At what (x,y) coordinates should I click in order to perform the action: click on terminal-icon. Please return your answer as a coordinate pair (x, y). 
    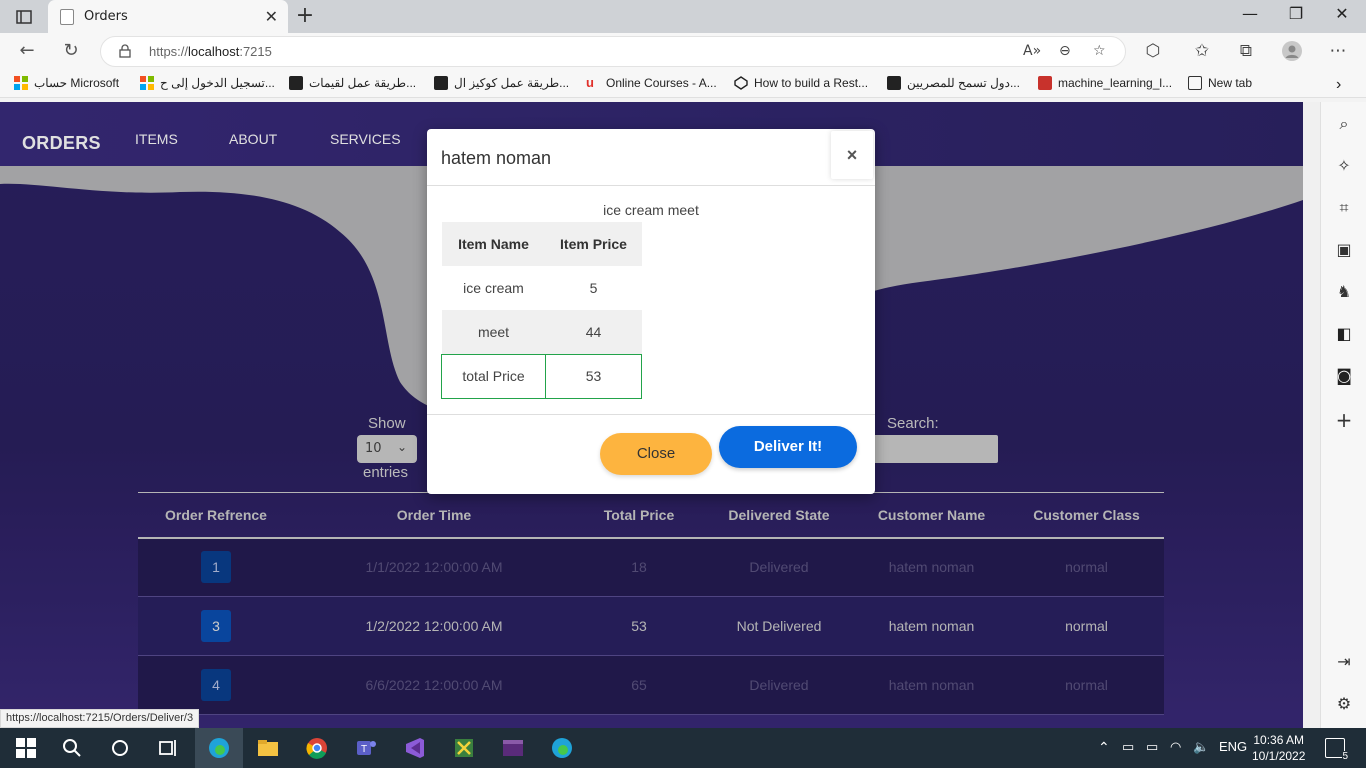
    Looking at the image, I should click on (513, 748).